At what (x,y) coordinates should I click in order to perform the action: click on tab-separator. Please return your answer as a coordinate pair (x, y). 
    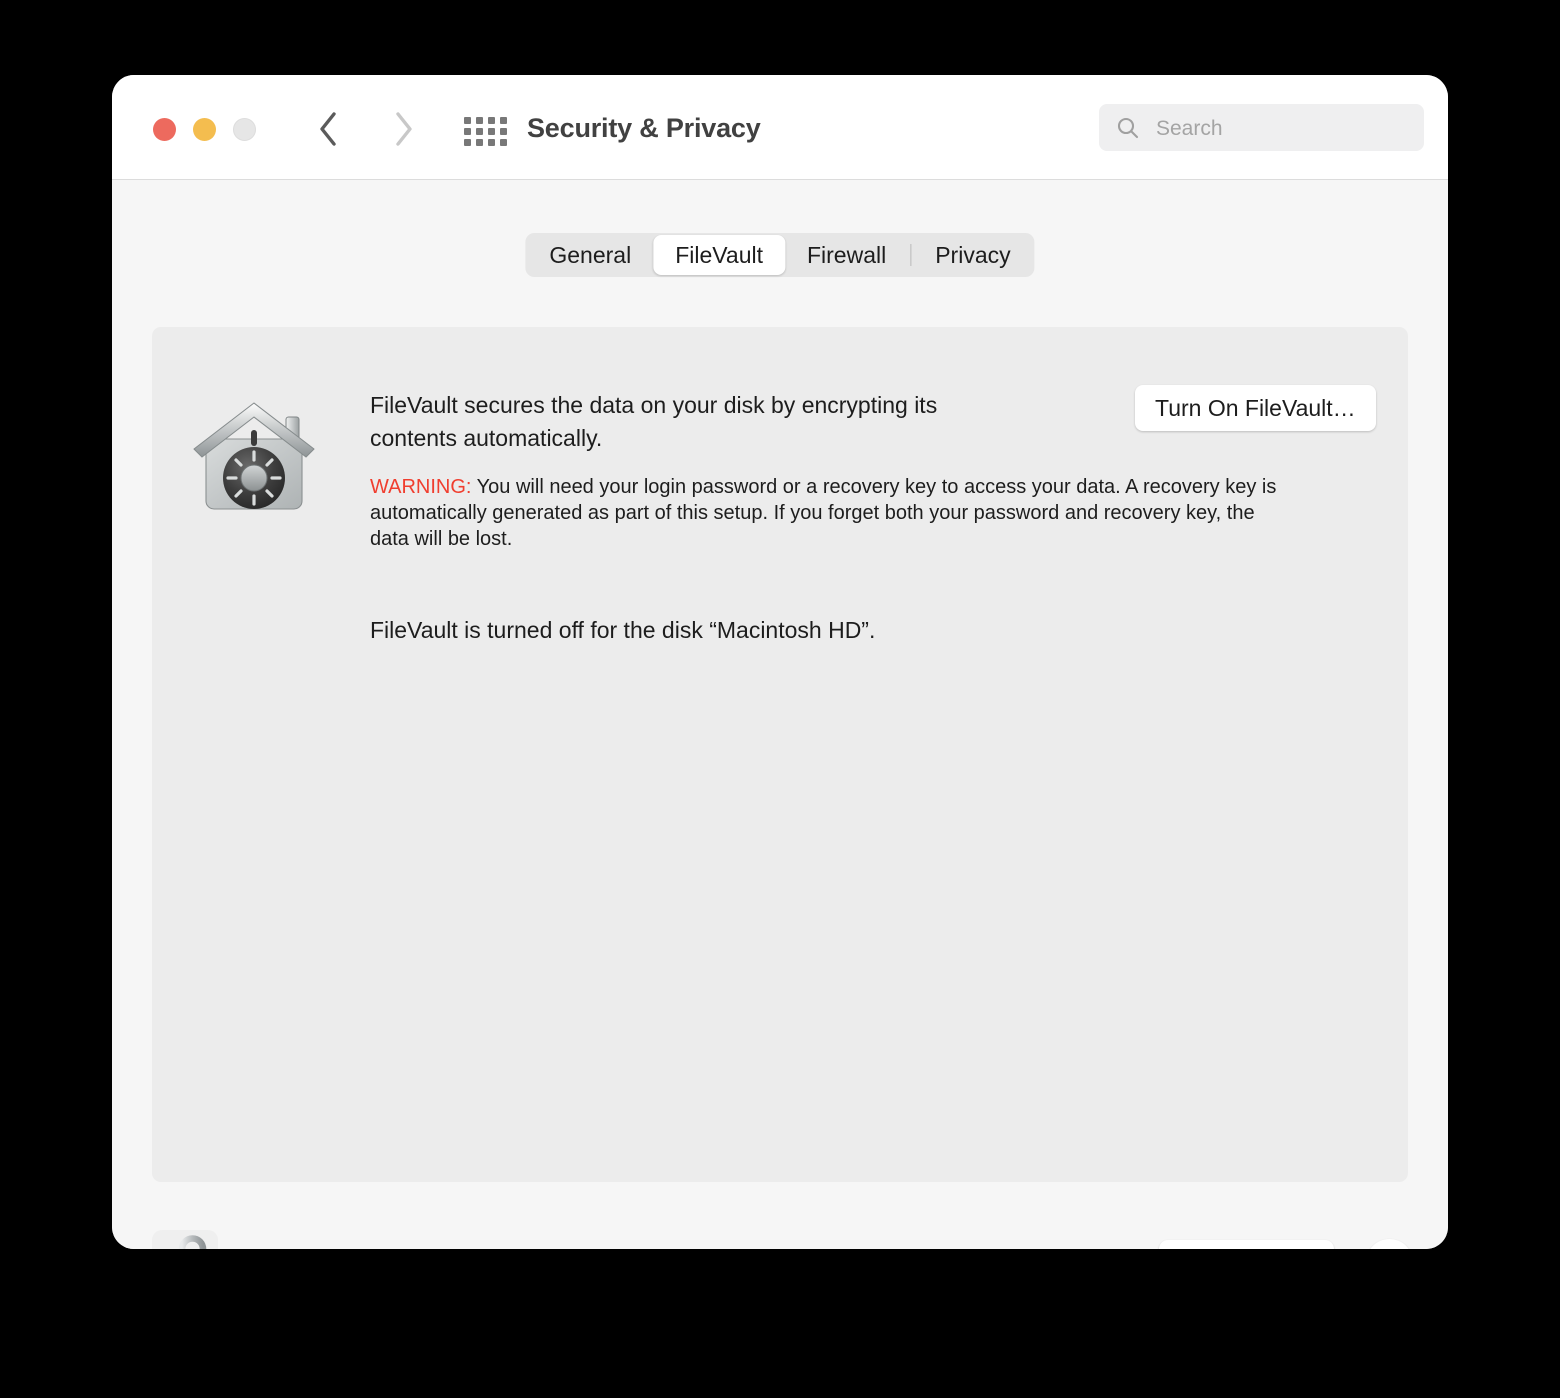
    Looking at the image, I should click on (911, 255).